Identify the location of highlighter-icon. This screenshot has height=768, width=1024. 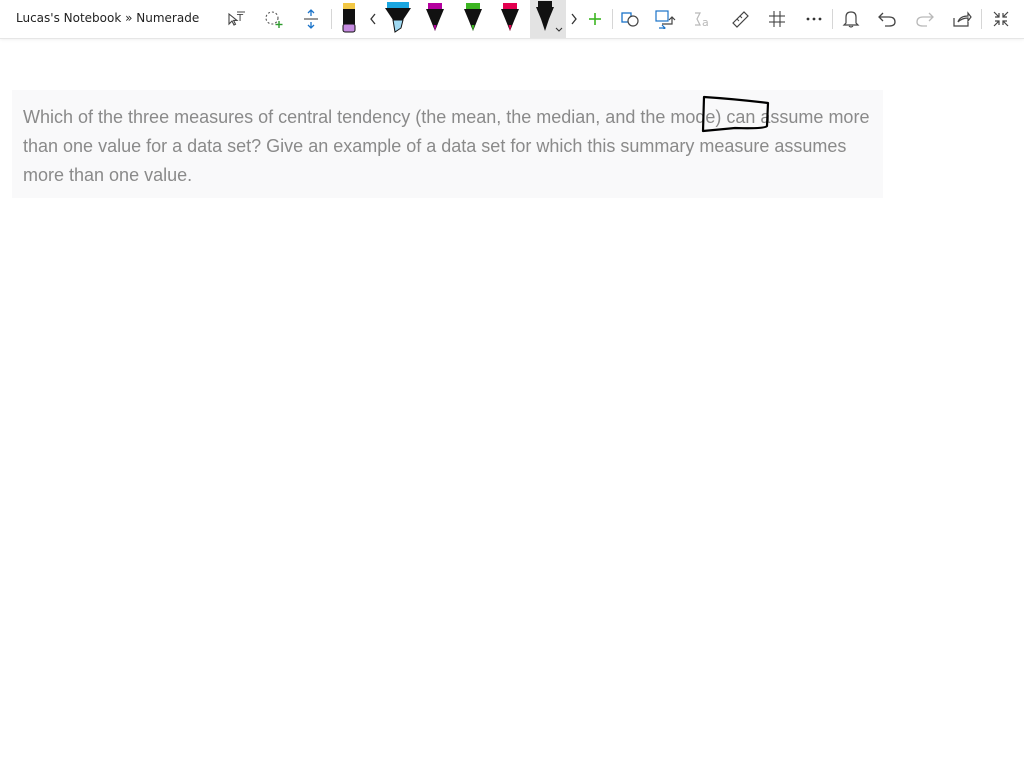
(398, 19).